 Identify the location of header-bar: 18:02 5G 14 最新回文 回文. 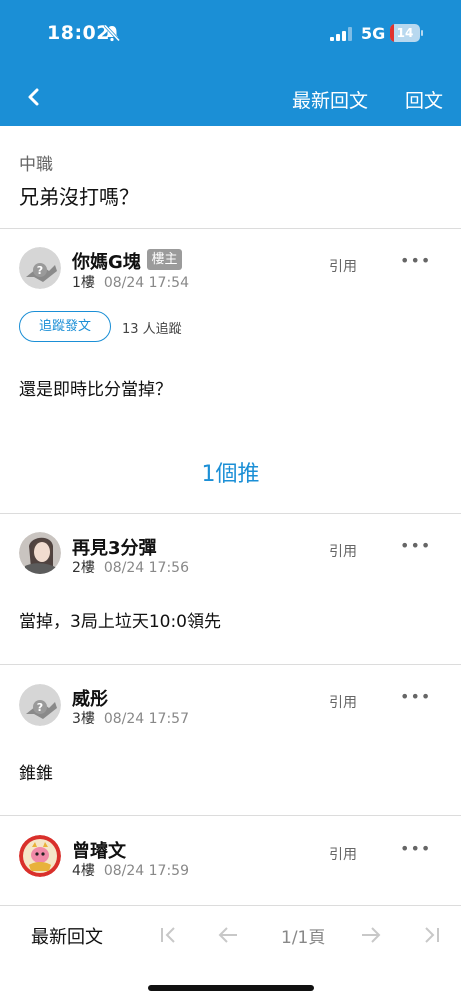
(230, 63).